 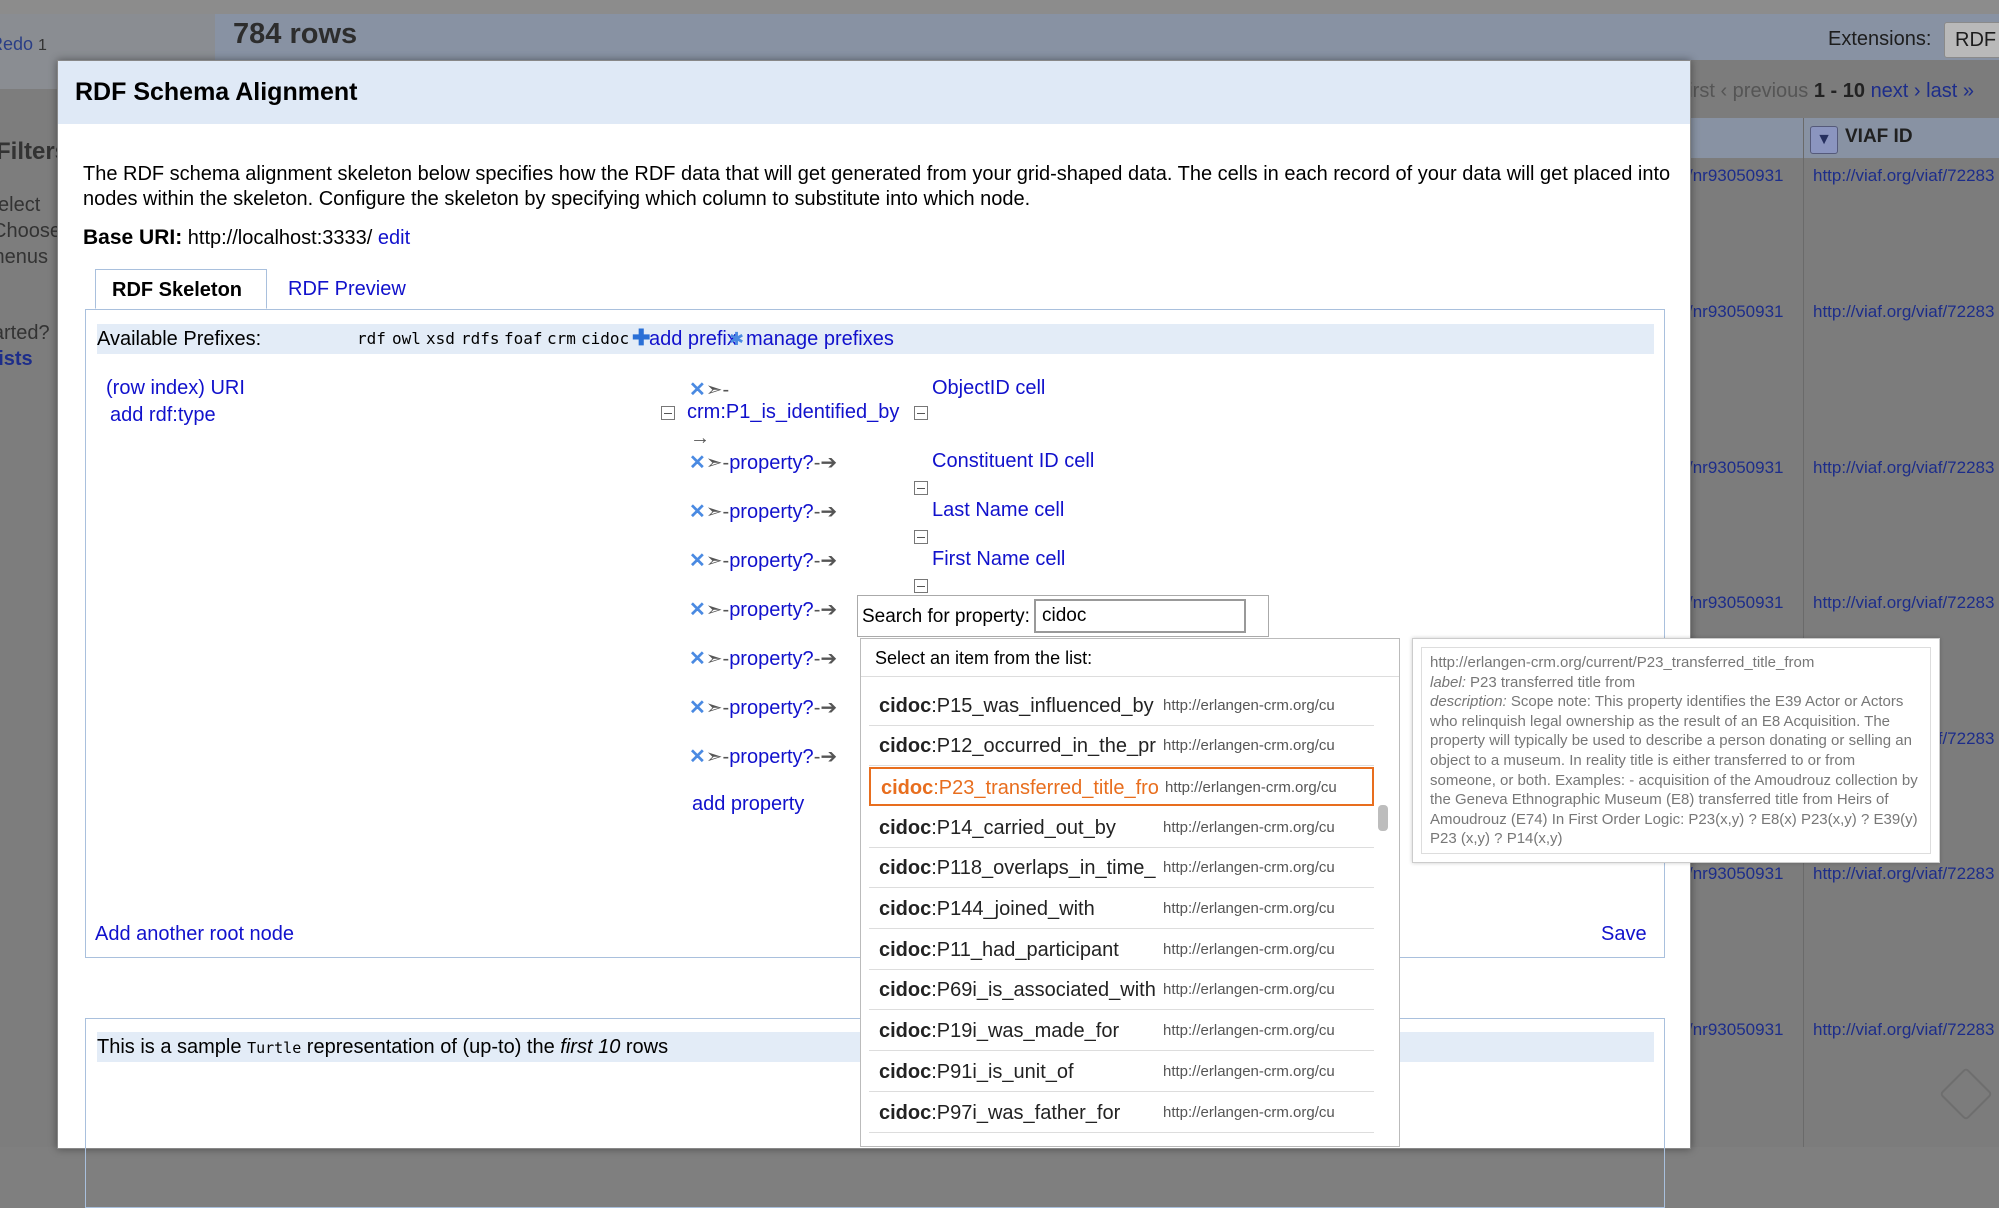 I want to click on redo-link: Redo 1, so click(x=23, y=44).